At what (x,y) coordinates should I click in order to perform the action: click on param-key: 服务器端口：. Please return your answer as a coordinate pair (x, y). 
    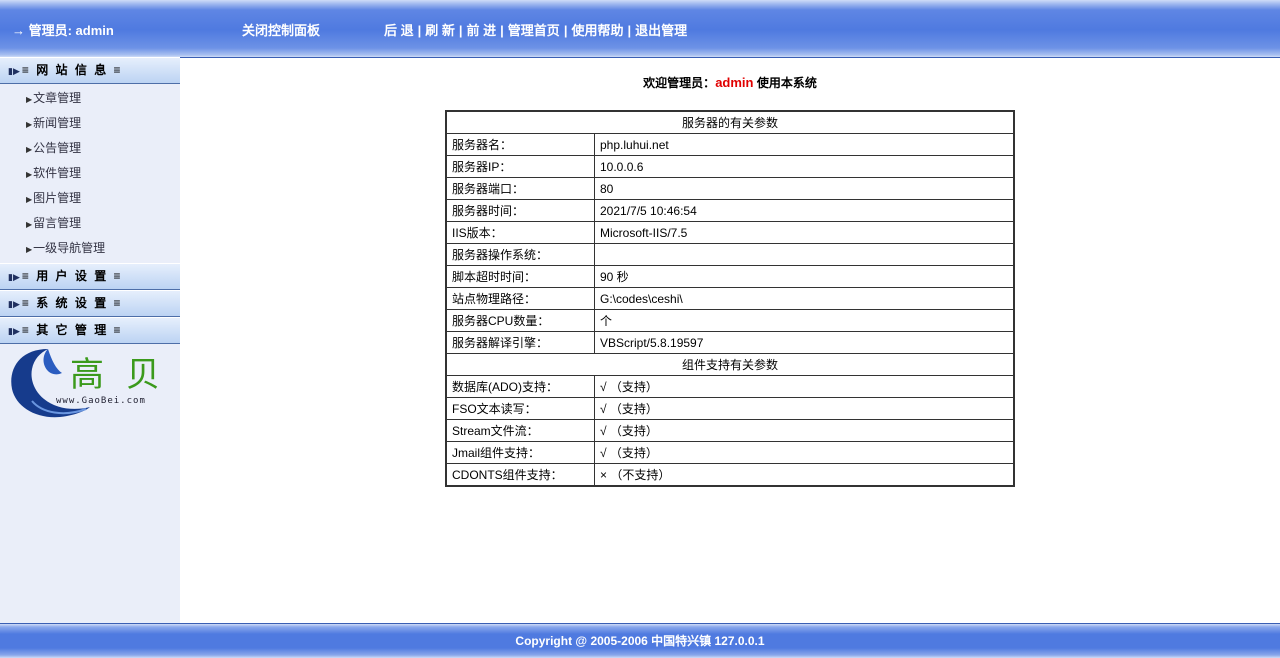
    Looking at the image, I should click on (520, 188).